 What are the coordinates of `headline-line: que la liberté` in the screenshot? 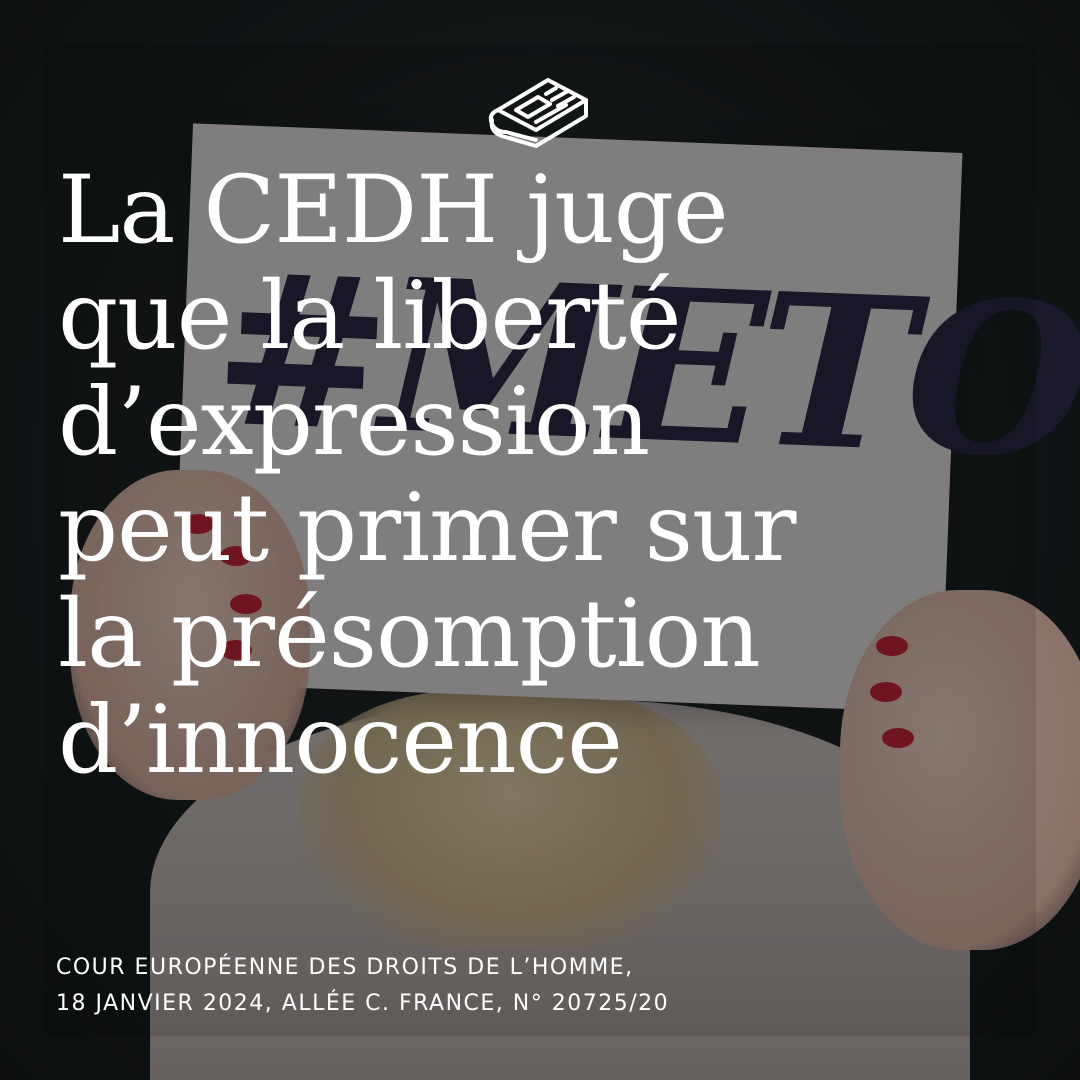 It's located at (369, 316).